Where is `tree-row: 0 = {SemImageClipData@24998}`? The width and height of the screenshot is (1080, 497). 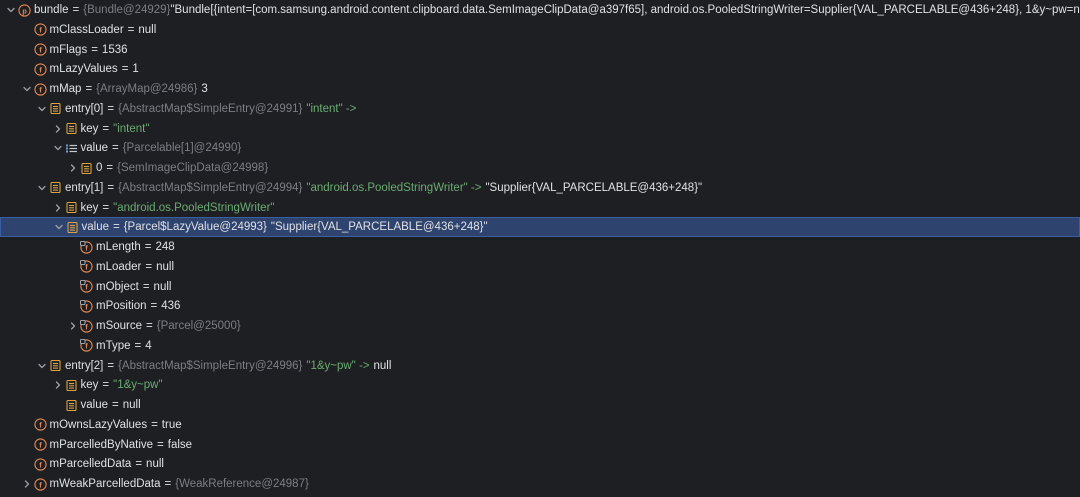
tree-row: 0 = {SemImageClipData@24998} is located at coordinates (540, 168).